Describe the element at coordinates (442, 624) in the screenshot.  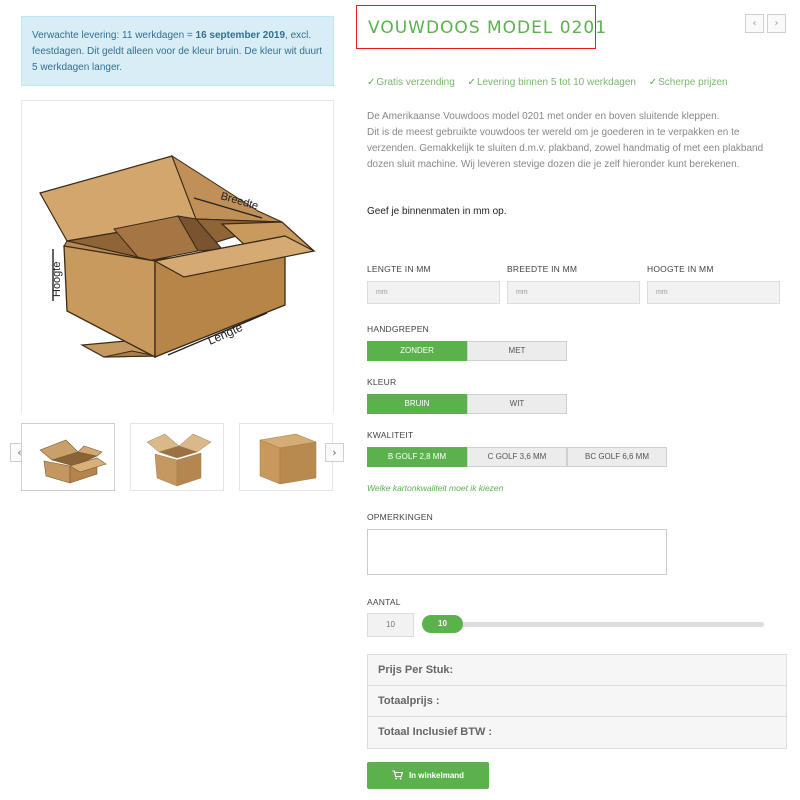
I see `quantity-slider-handle: 10` at that location.